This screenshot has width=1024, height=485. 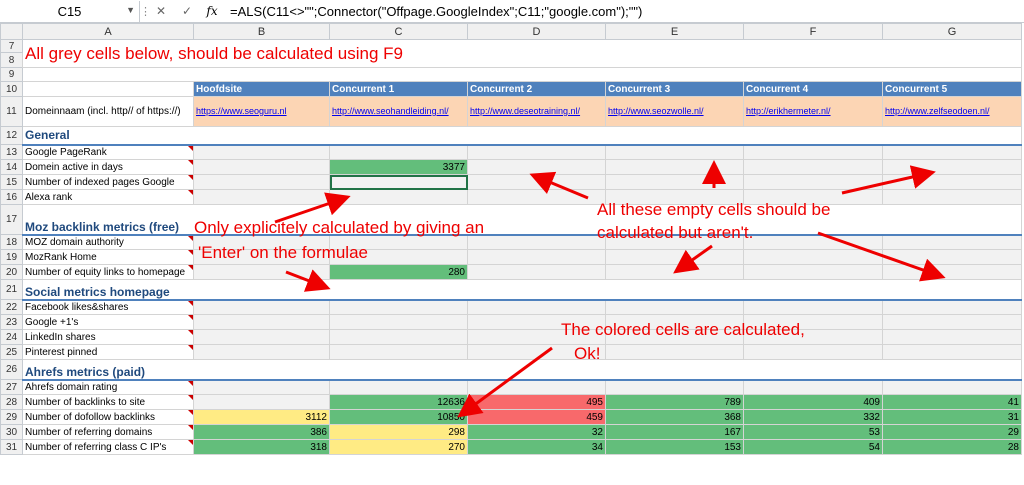 I want to click on header-cell: Concurrent 3, so click(x=674, y=89).